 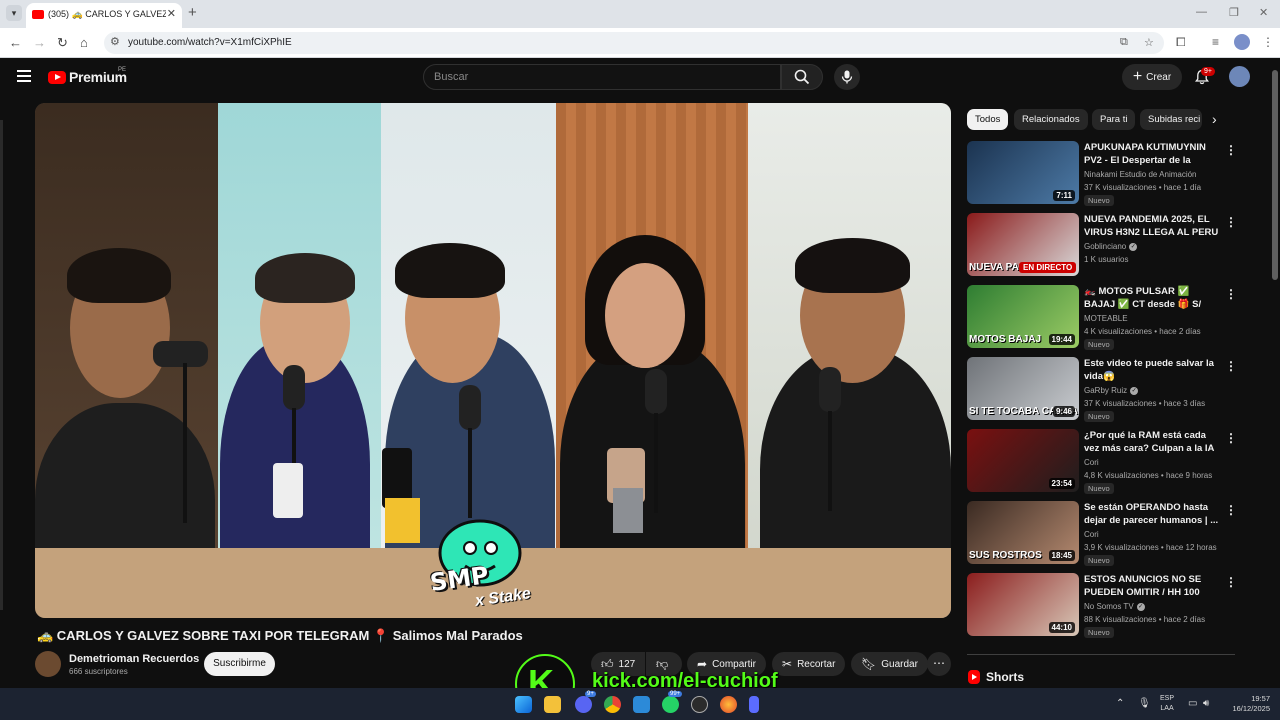 I want to click on youtube-premium-logo: Premium, so click(x=87, y=77).